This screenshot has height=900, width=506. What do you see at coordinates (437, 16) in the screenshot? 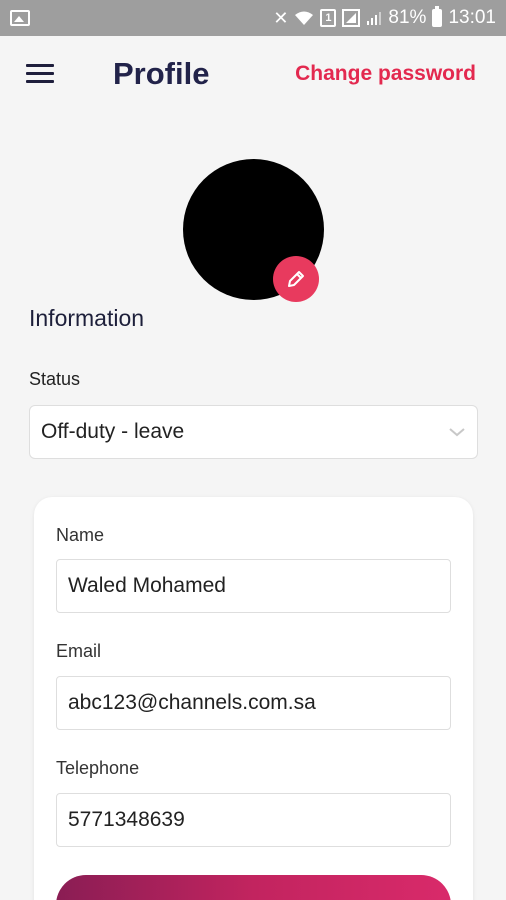
I see `battery-icon` at bounding box center [437, 16].